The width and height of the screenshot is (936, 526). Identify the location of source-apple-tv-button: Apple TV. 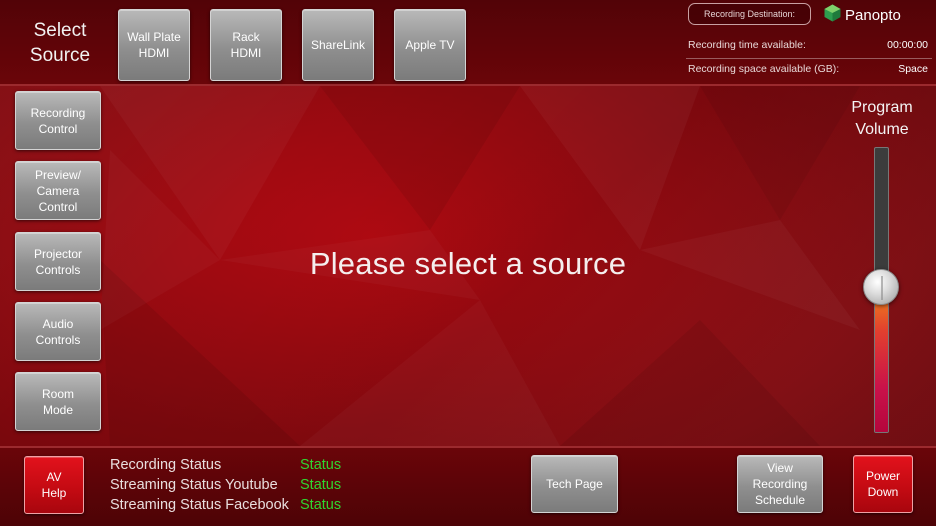
(430, 45).